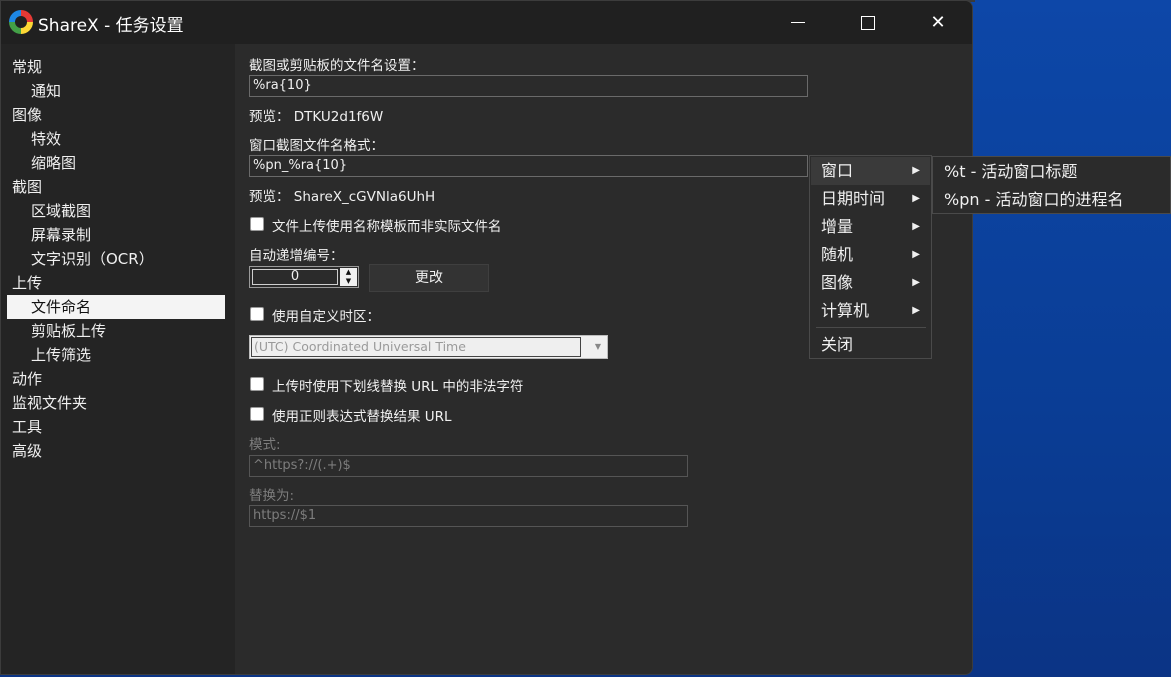 This screenshot has height=677, width=1171. I want to click on auto-increment-label: 自动递增编号：, so click(296, 256).